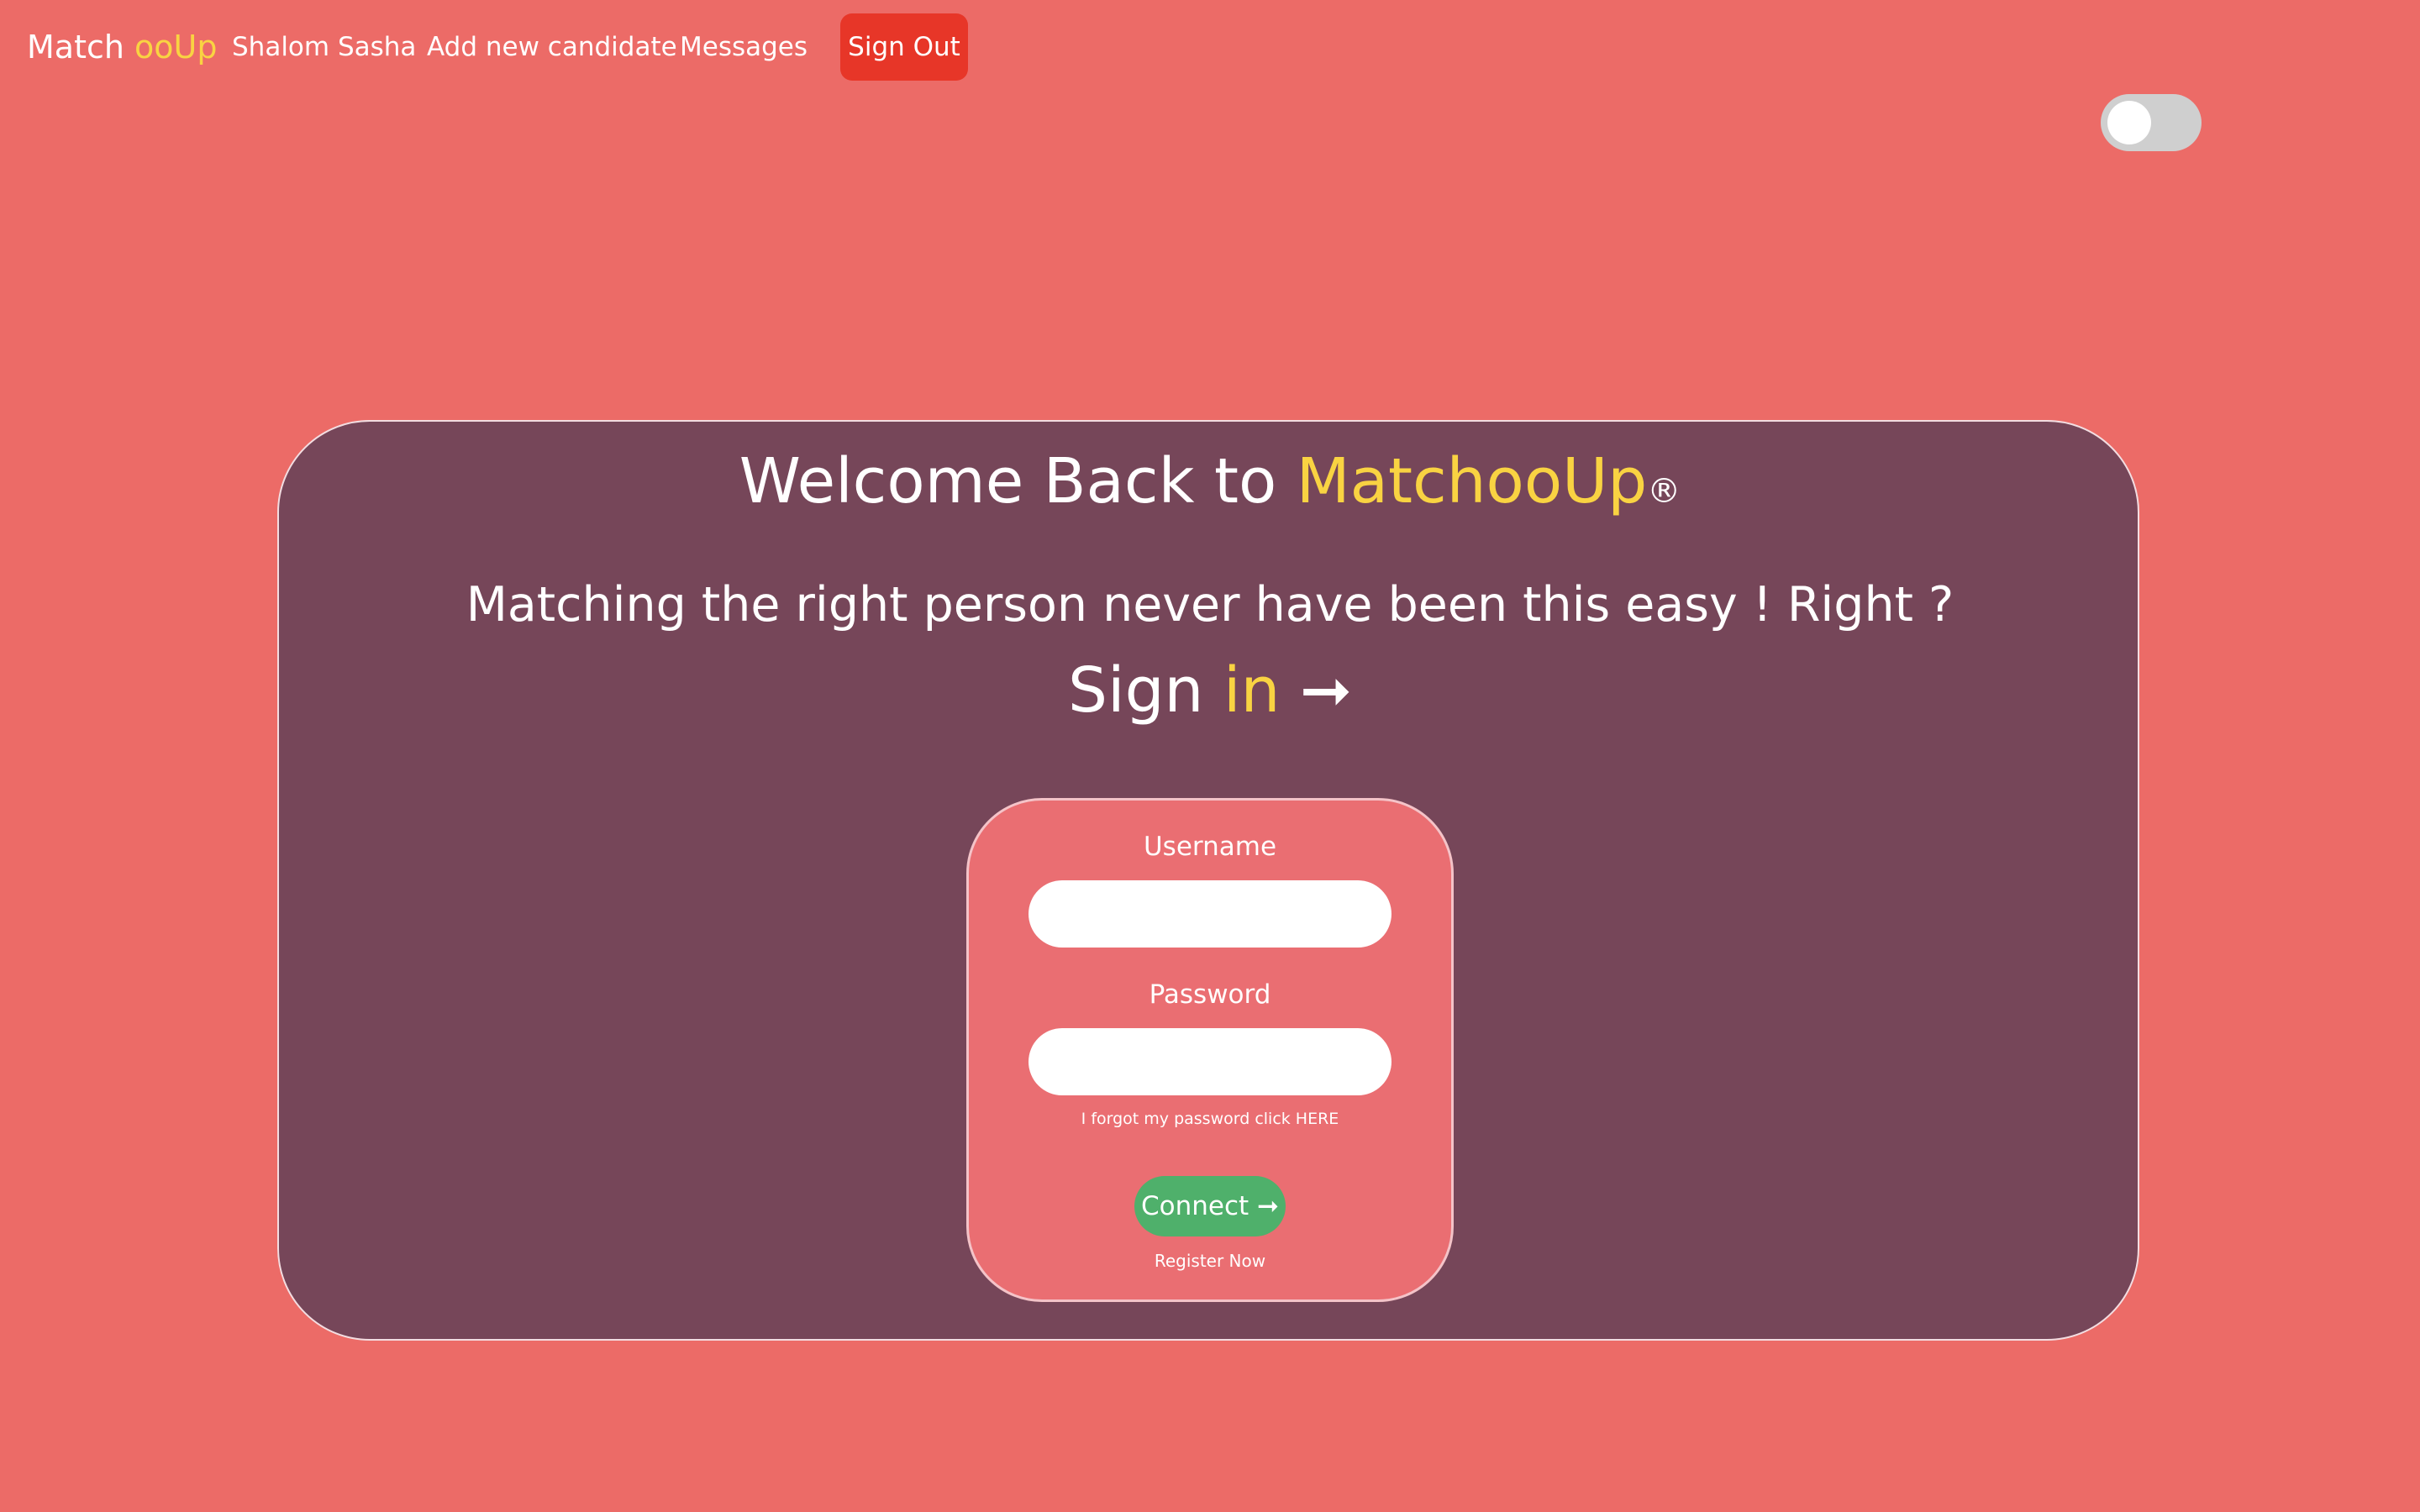  What do you see at coordinates (2129, 122) in the screenshot?
I see `toggle-knob` at bounding box center [2129, 122].